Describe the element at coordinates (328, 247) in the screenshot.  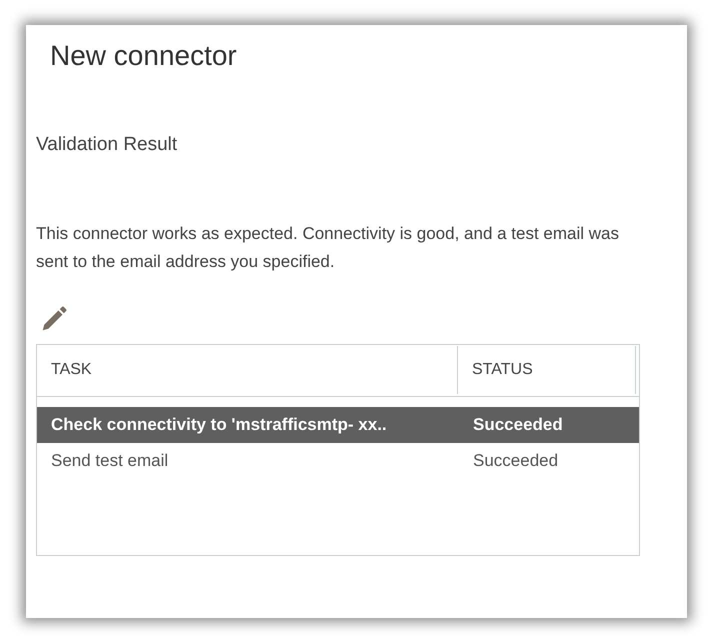
I see `validation-message: This connector works as expected. Connectivity is good, and a test email was sent to the email address you specified.` at that location.